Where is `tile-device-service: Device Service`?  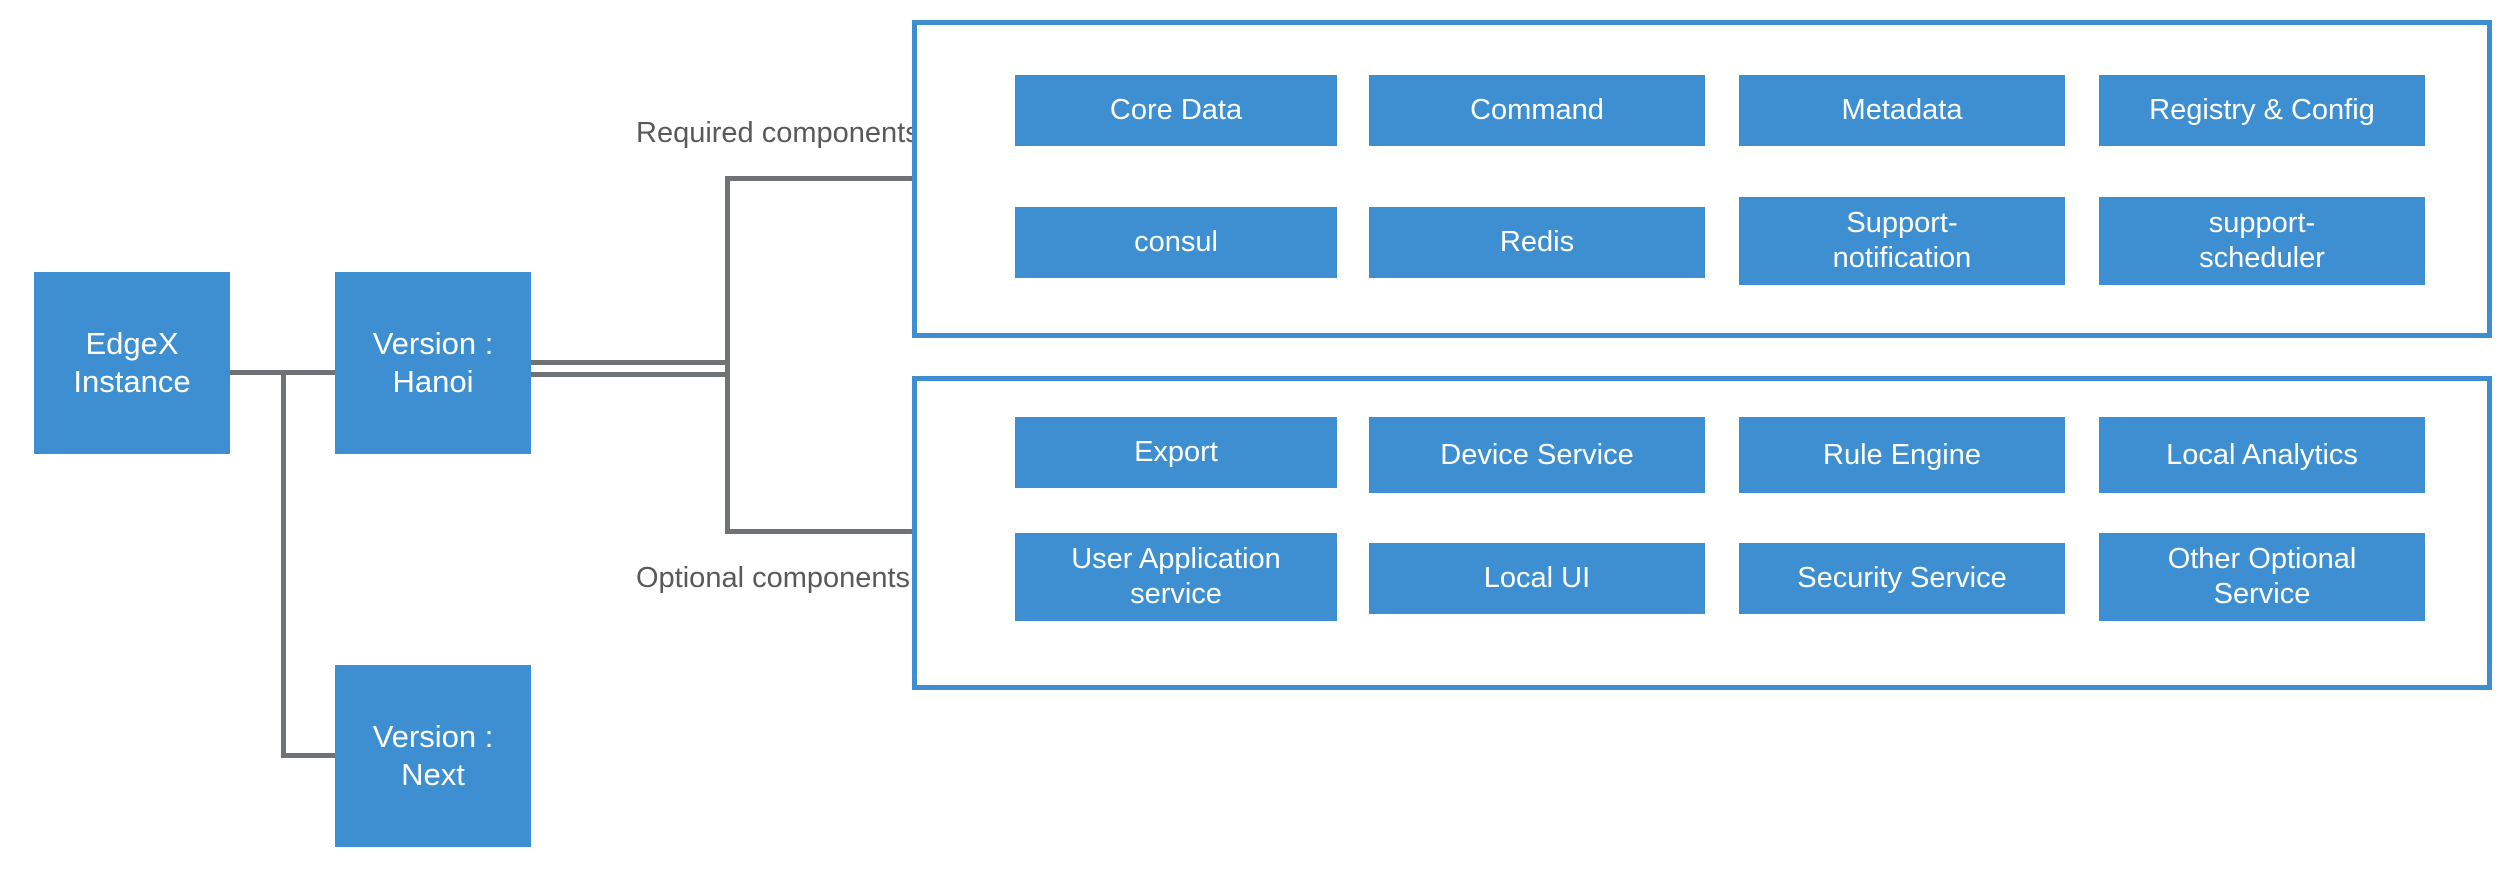 tile-device-service: Device Service is located at coordinates (1537, 455).